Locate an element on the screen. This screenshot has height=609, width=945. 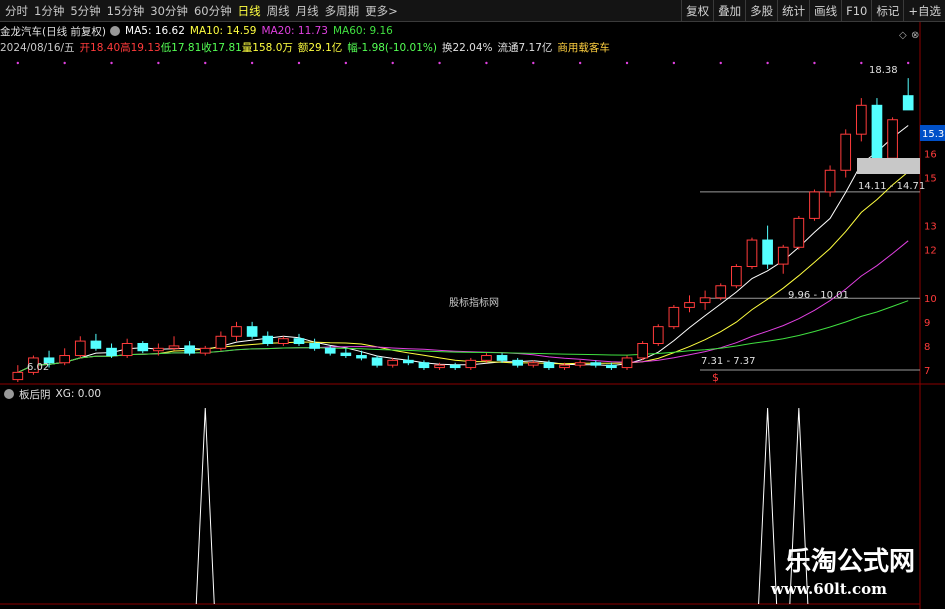
site-watermark-url: www.60lt.com is located at coordinates (828, 589).